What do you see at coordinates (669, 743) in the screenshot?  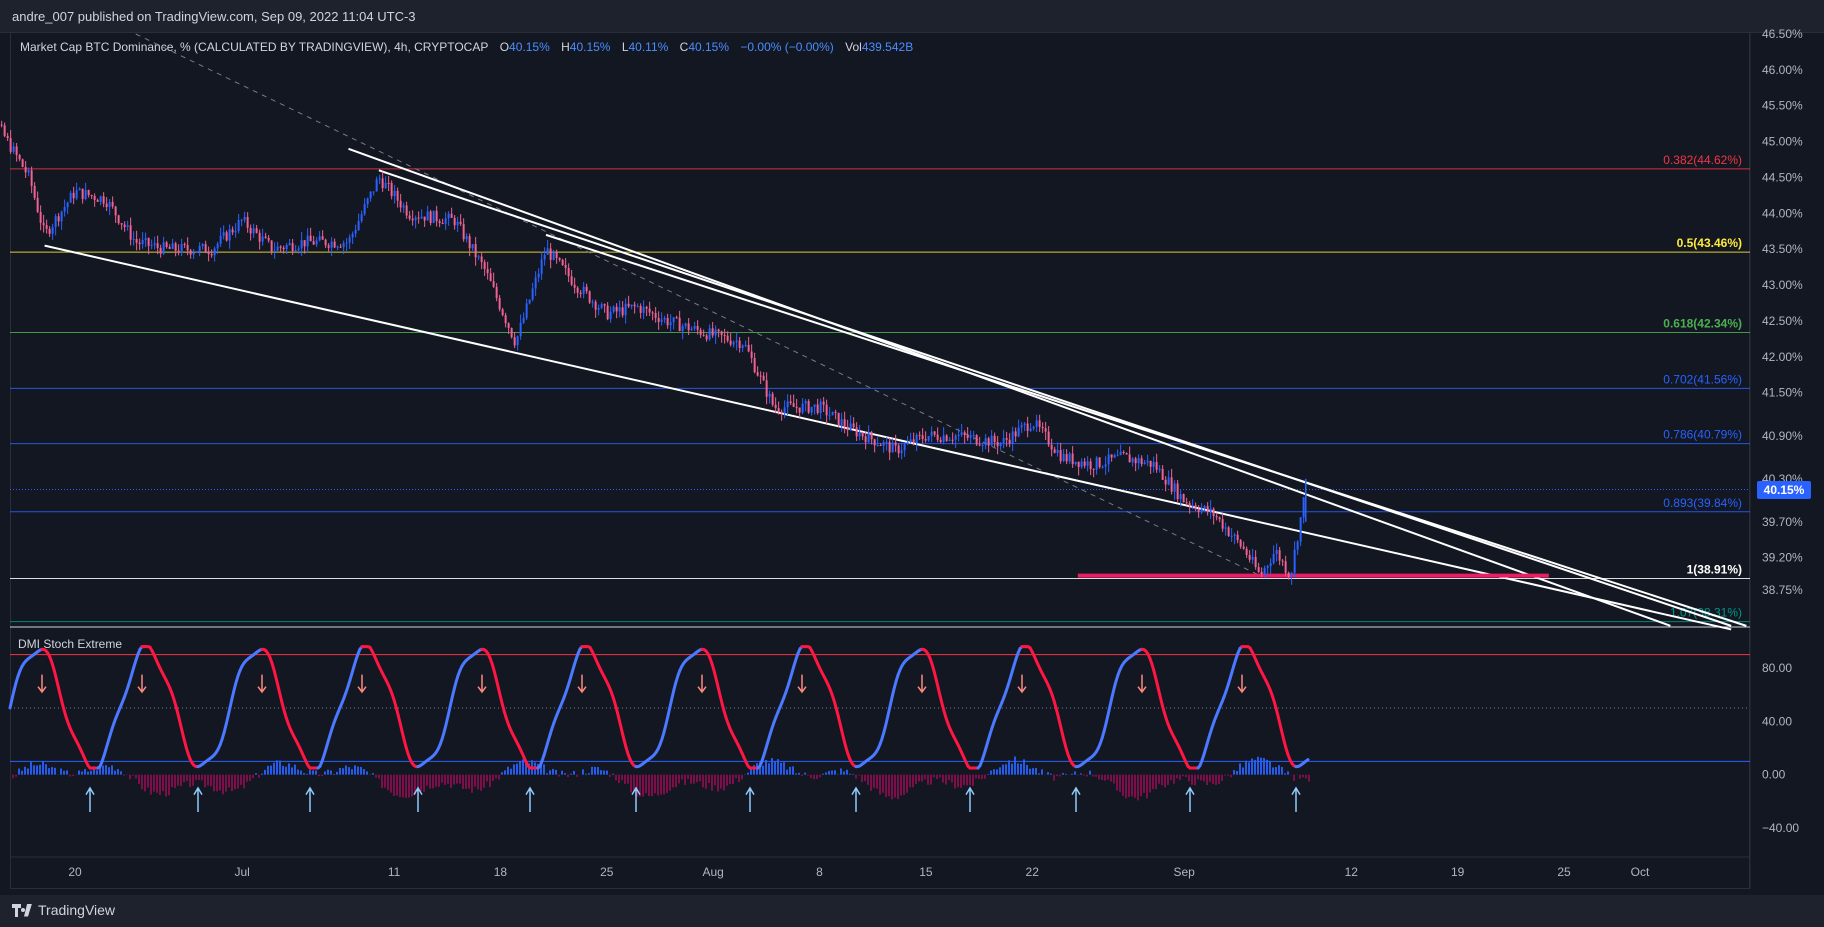 I see `osc-arrows` at bounding box center [669, 743].